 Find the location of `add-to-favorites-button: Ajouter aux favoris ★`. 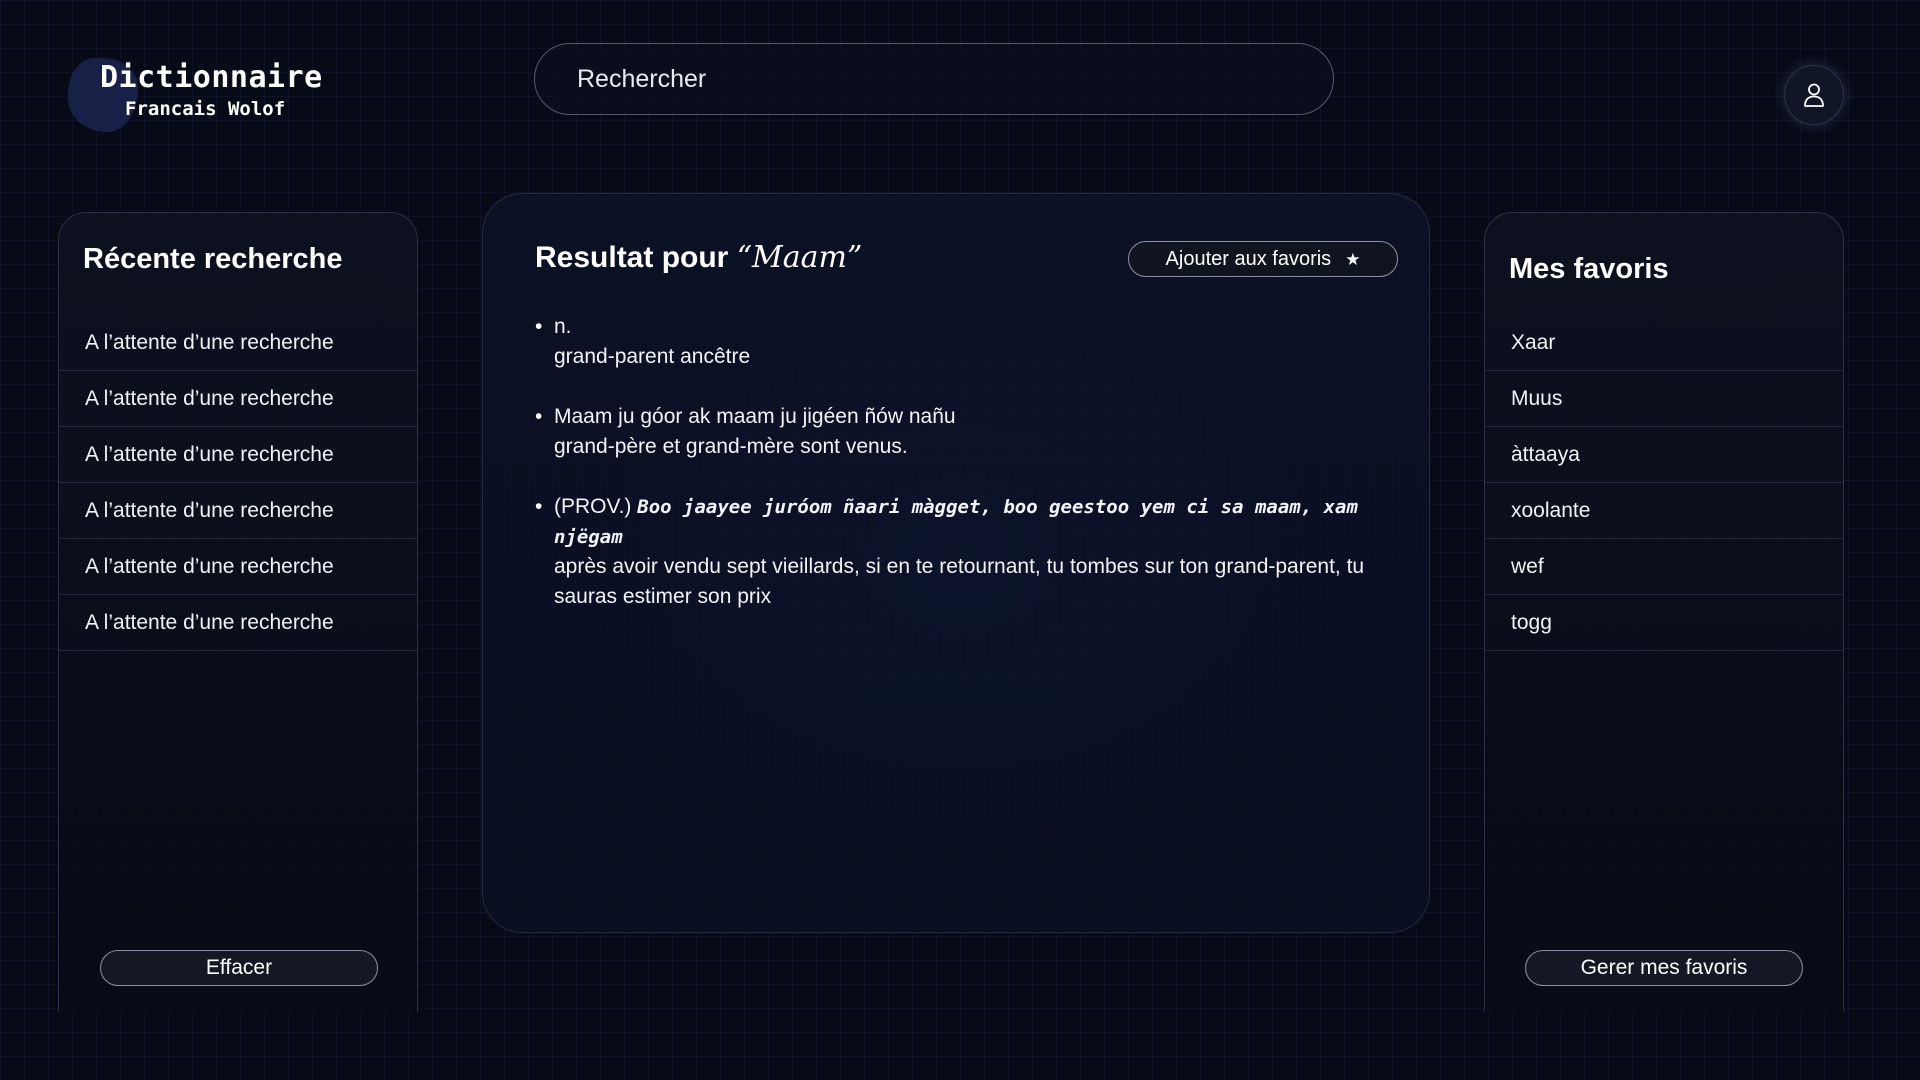

add-to-favorites-button: Ajouter aux favoris ★ is located at coordinates (1263, 259).